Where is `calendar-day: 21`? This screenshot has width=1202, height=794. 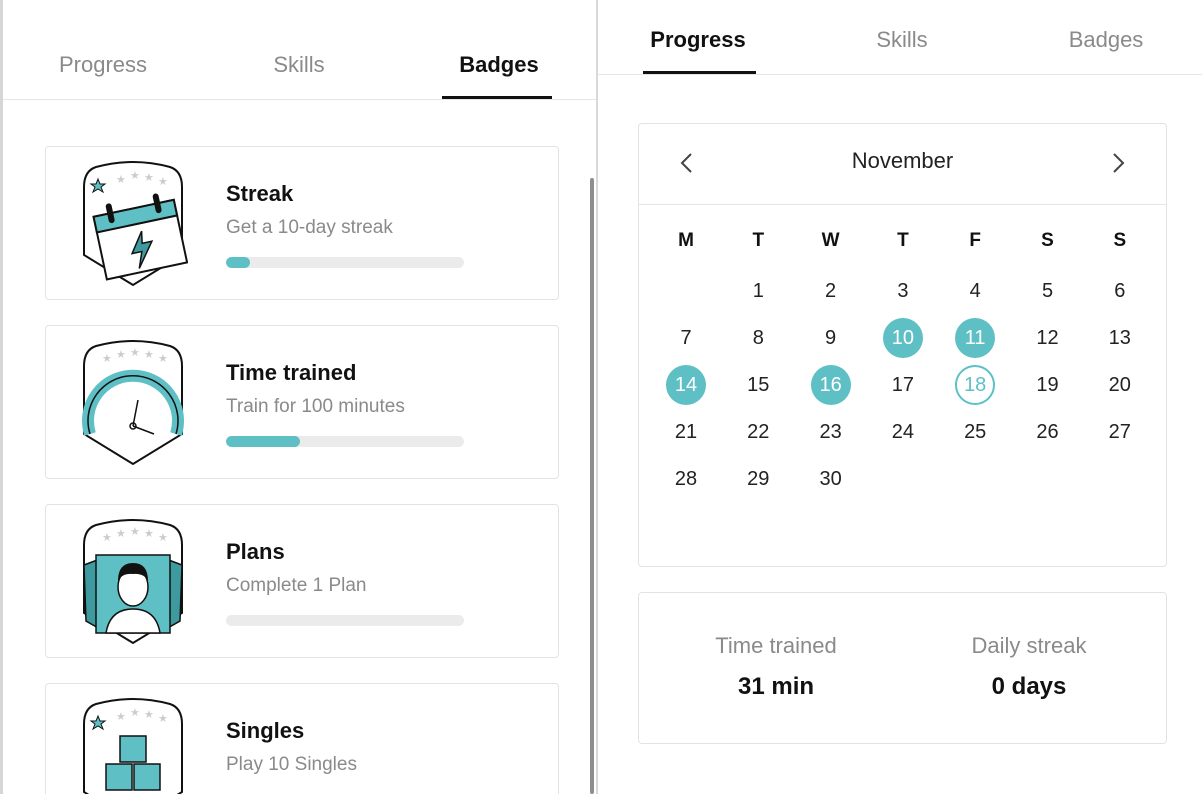 calendar-day: 21 is located at coordinates (686, 433).